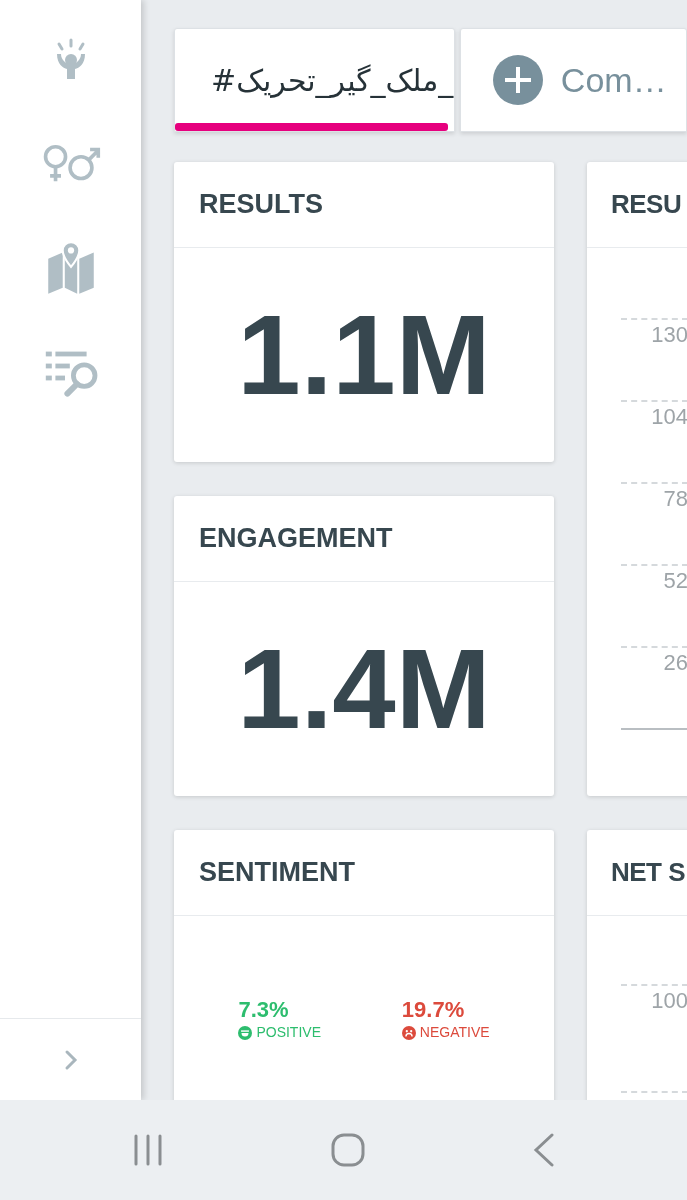 This screenshot has height=1200, width=687. What do you see at coordinates (668, 417) in the screenshot?
I see `axis-tick-label: 104` at bounding box center [668, 417].